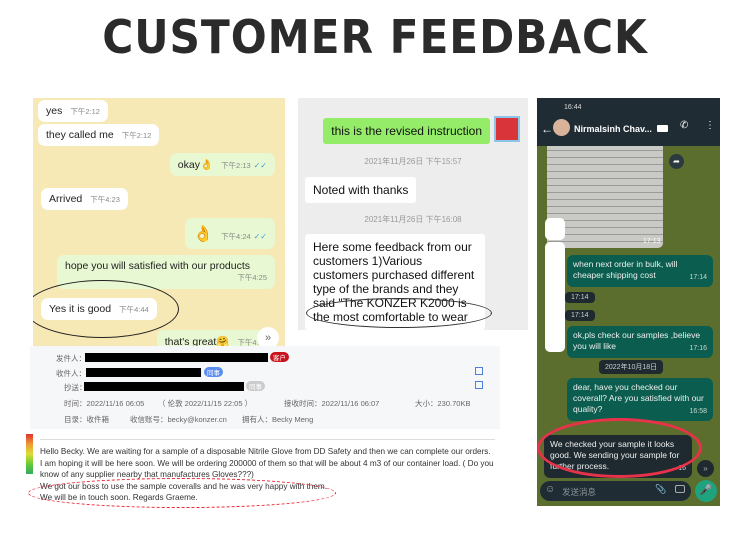 This screenshot has width=750, height=547. What do you see at coordinates (332, 403) in the screenshot?
I see `received-time: 接收时间：2022/11/16 06:07` at bounding box center [332, 403].